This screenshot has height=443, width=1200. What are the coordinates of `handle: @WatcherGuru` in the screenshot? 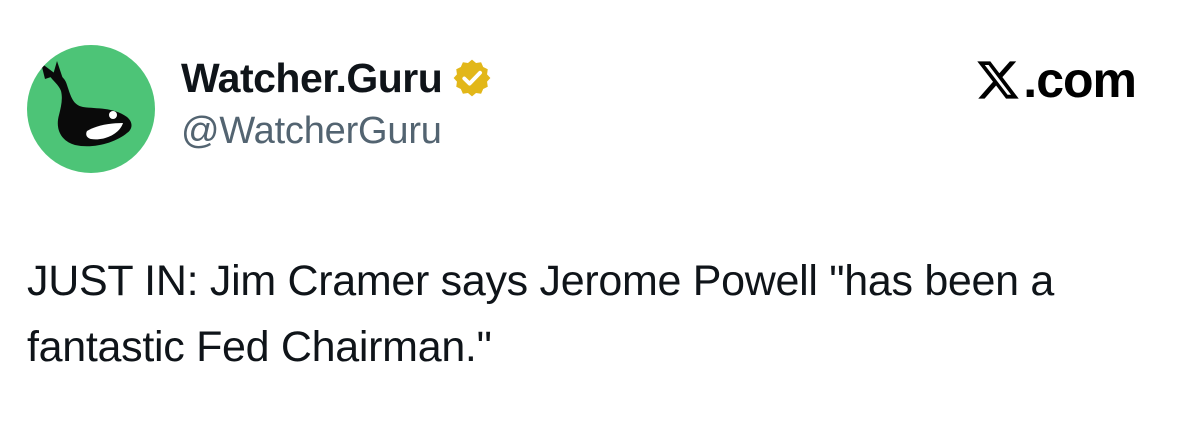 It's located at (311, 131).